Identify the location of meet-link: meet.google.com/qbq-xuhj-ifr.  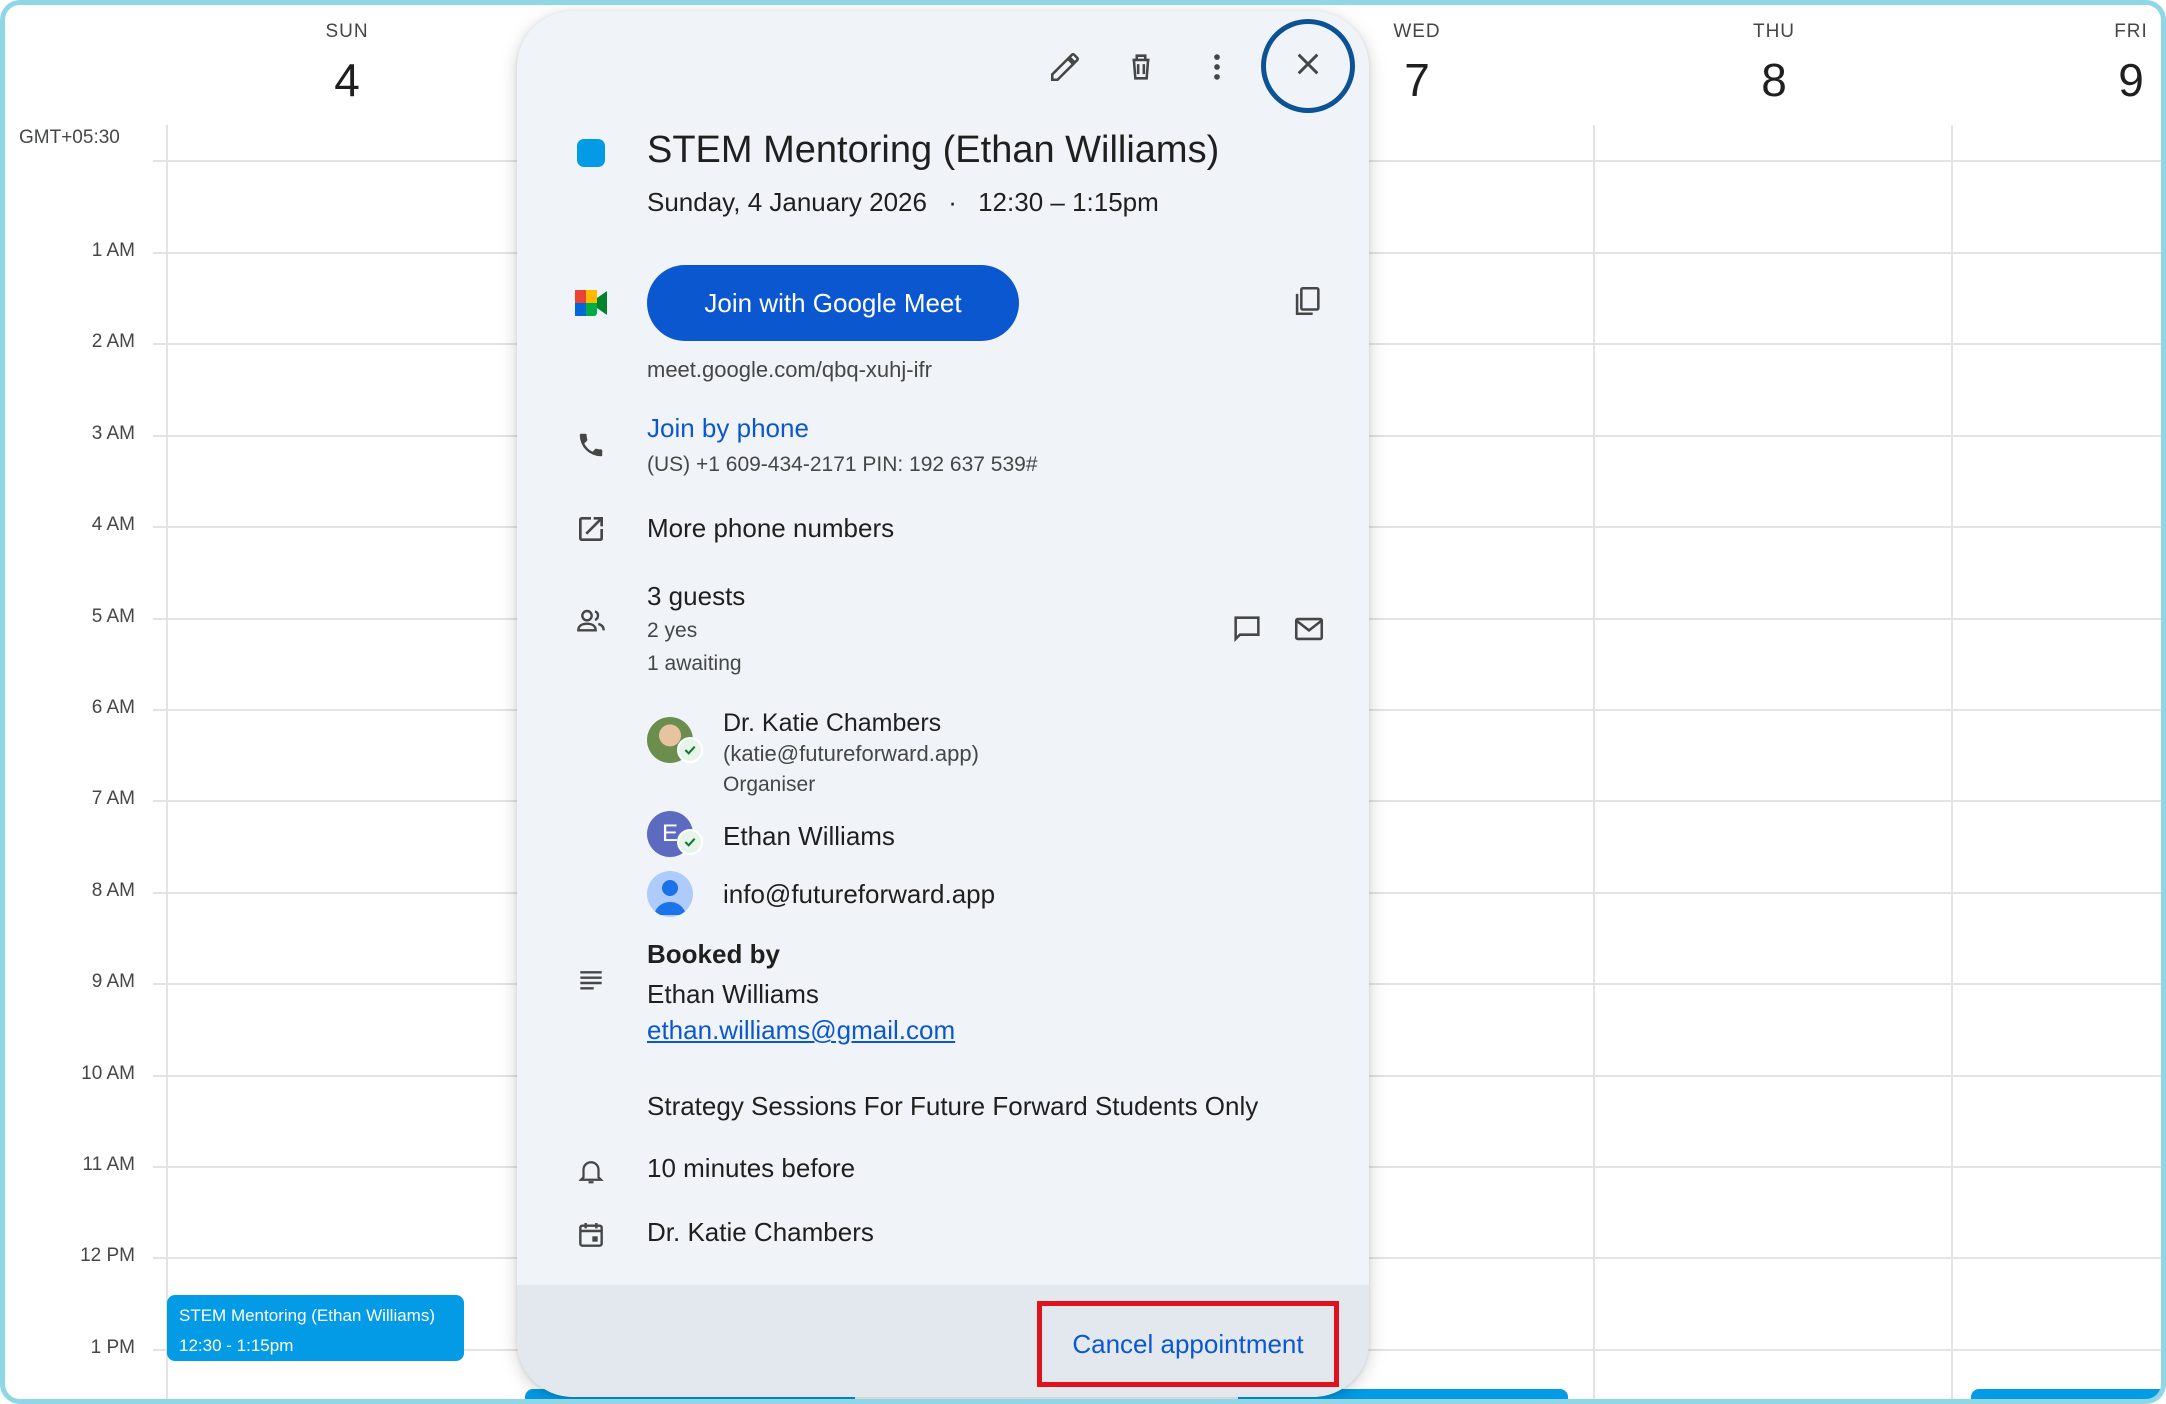
(789, 370).